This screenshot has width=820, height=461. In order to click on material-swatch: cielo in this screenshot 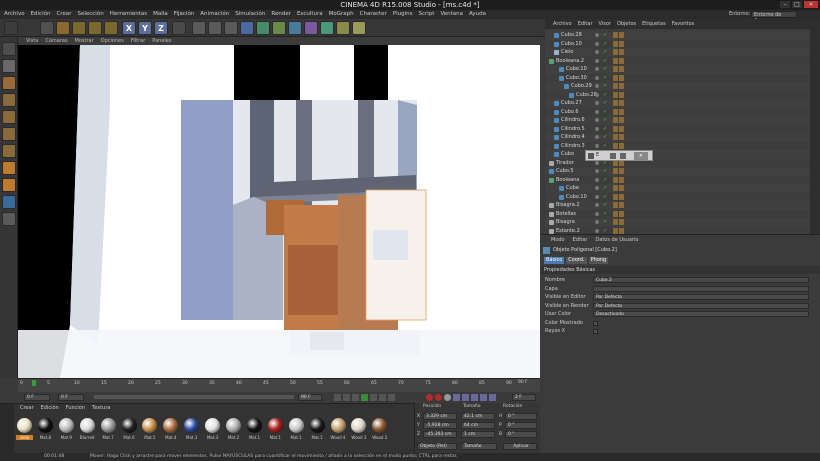, I will do `click(24, 431)`.